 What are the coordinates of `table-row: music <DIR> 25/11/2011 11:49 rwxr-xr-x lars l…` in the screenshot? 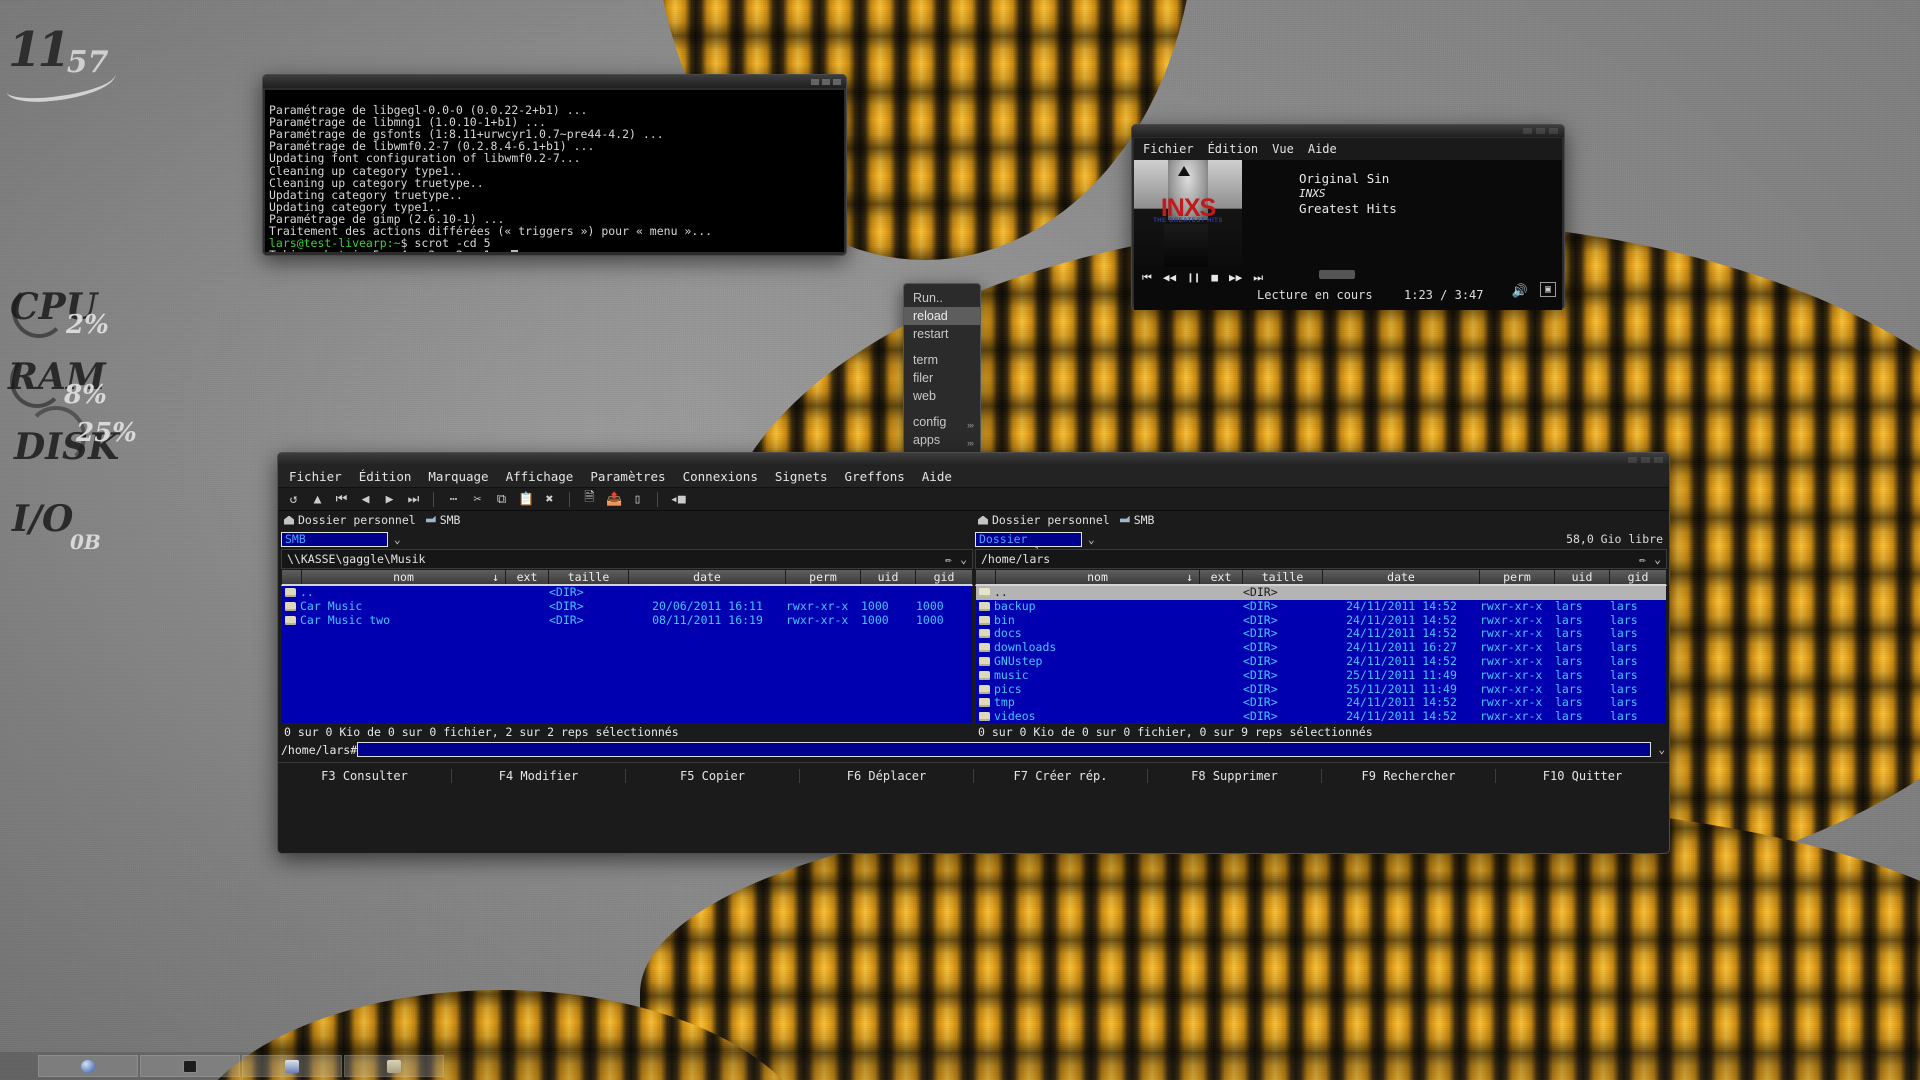 It's located at (1321, 676).